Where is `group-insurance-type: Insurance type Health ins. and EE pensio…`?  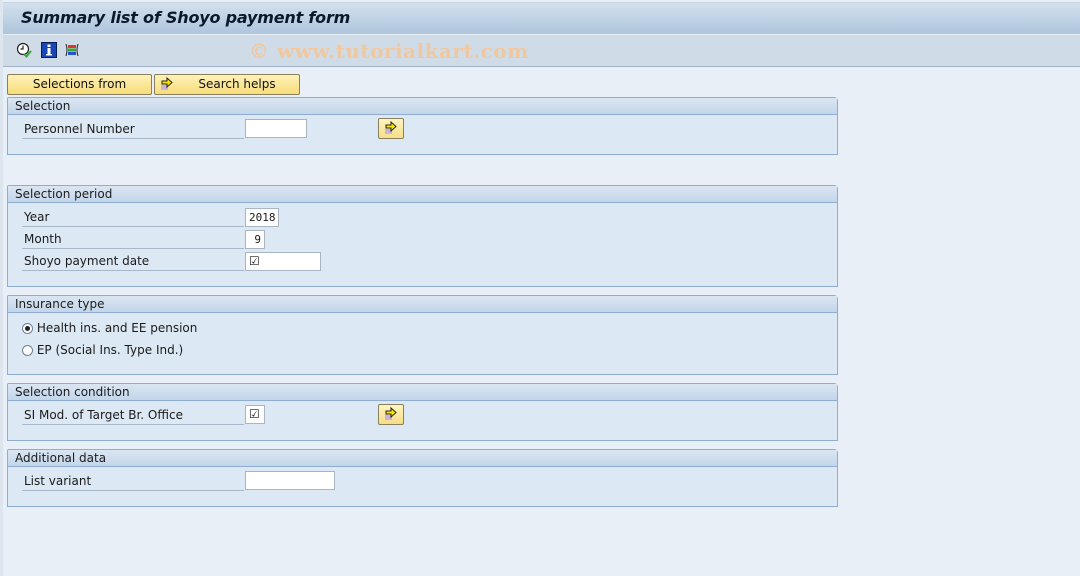 group-insurance-type: Insurance type Health ins. and EE pensio… is located at coordinates (422, 335).